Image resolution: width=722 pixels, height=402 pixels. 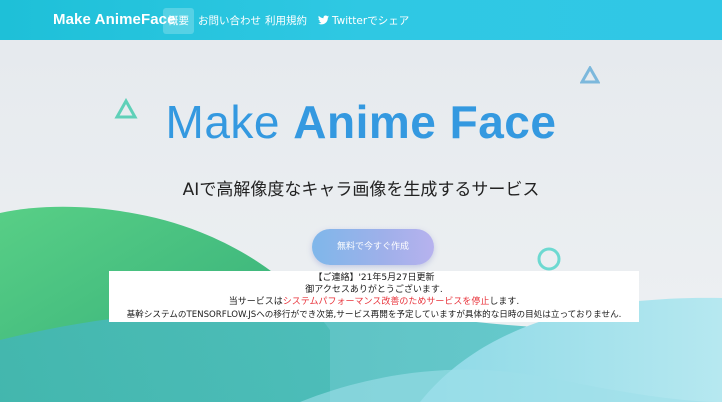 I want to click on hero-subtitle: AIで高解像度なキャラ画像を生成するサービス, so click(x=361, y=190).